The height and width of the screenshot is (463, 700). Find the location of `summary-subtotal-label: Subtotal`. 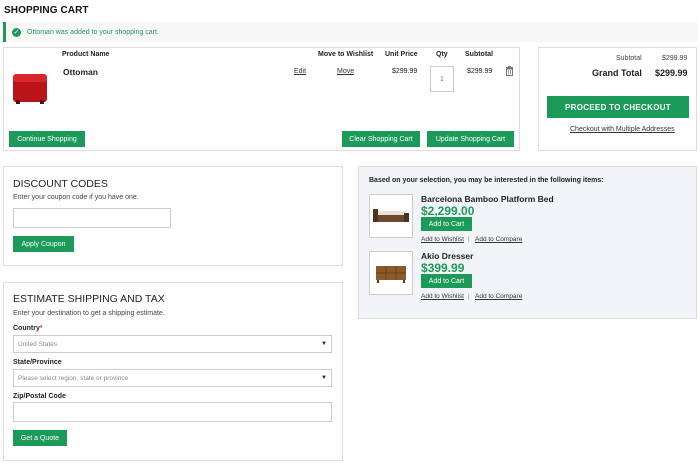

summary-subtotal-label: Subtotal is located at coordinates (629, 58).